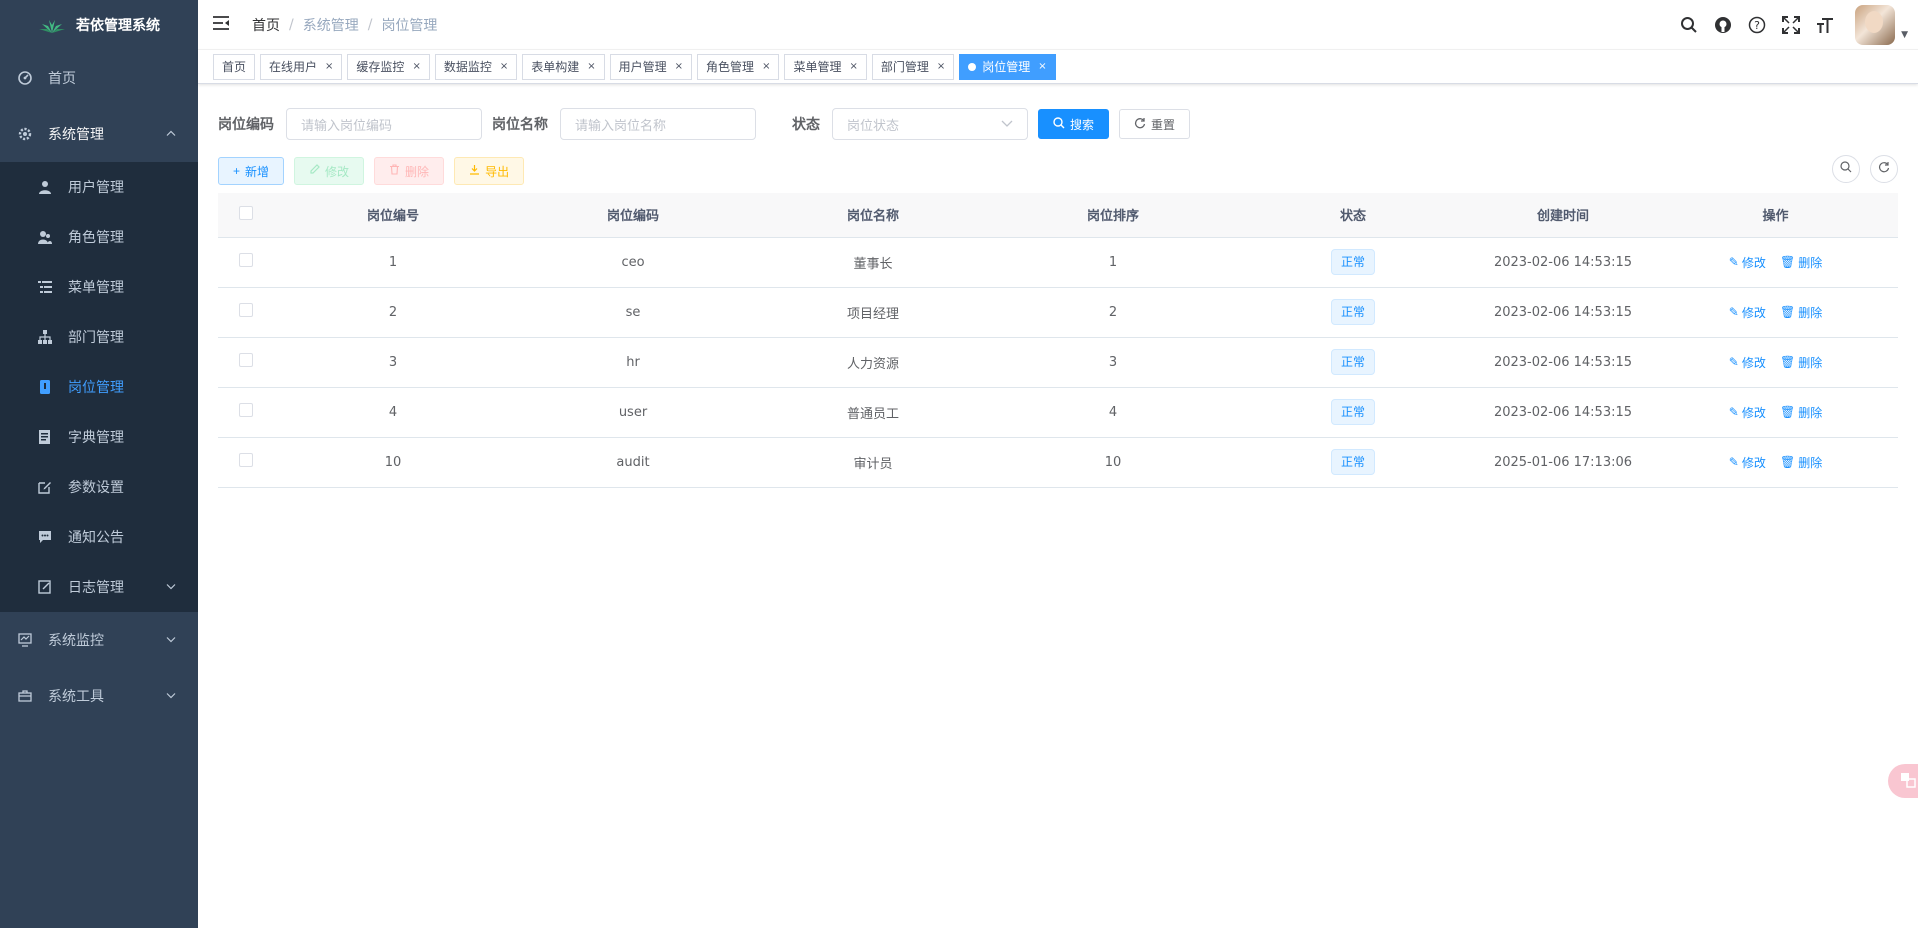 The image size is (1918, 928). I want to click on breadcrumb-home: 首页, so click(266, 25).